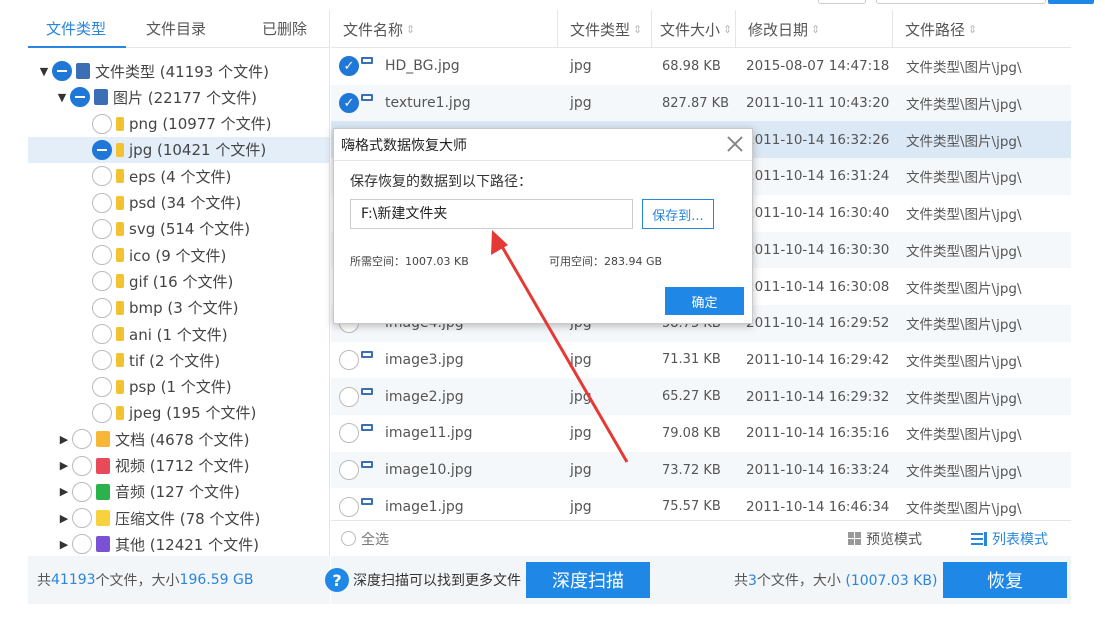 The height and width of the screenshot is (621, 1105). What do you see at coordinates (185, 203) in the screenshot?
I see `tree-label: psd (34 个文件)` at bounding box center [185, 203].